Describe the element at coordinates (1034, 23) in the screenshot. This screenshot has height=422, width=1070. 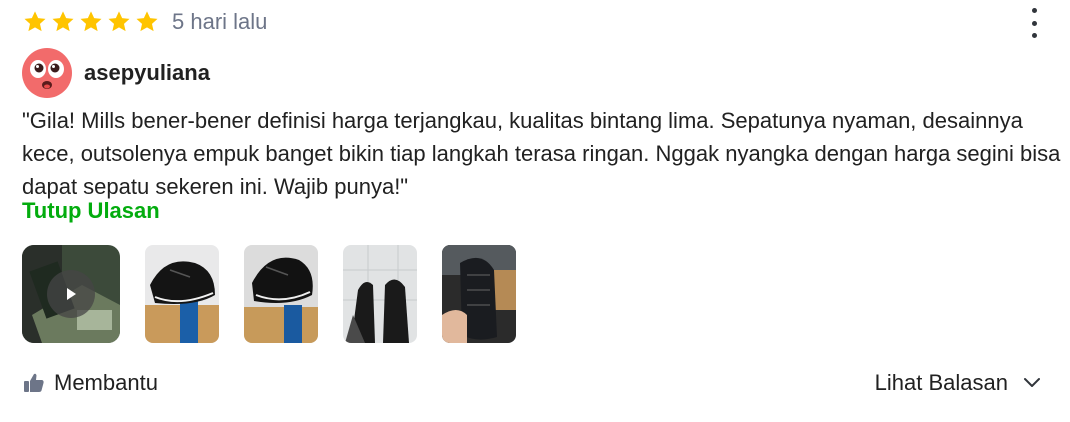
I see `more-options-icon` at that location.